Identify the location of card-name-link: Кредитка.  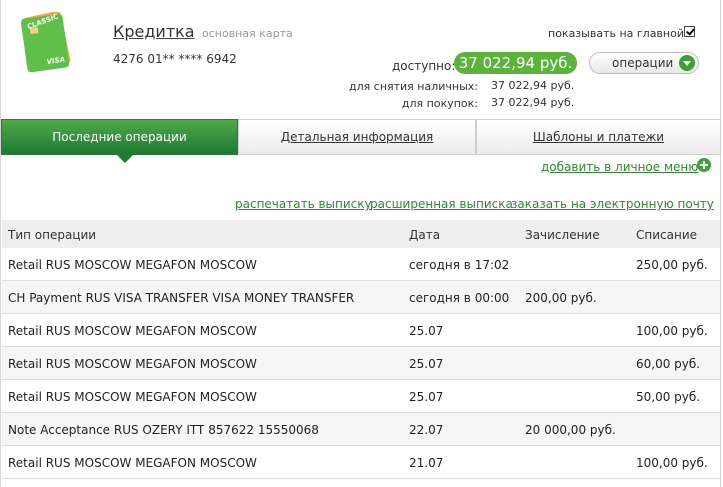
(154, 31).